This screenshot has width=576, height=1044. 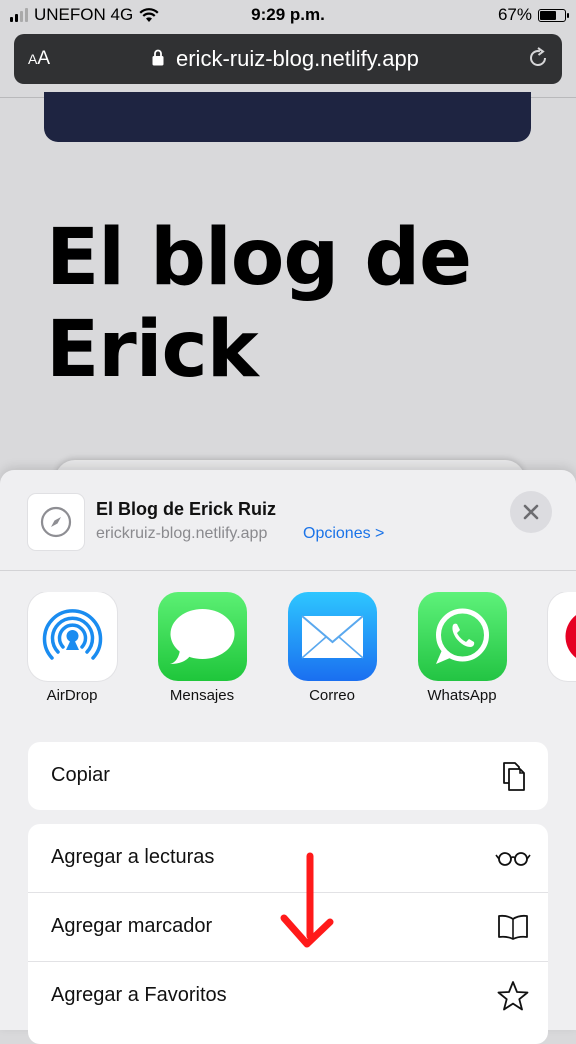 I want to click on reload-icon, so click(x=538, y=58).